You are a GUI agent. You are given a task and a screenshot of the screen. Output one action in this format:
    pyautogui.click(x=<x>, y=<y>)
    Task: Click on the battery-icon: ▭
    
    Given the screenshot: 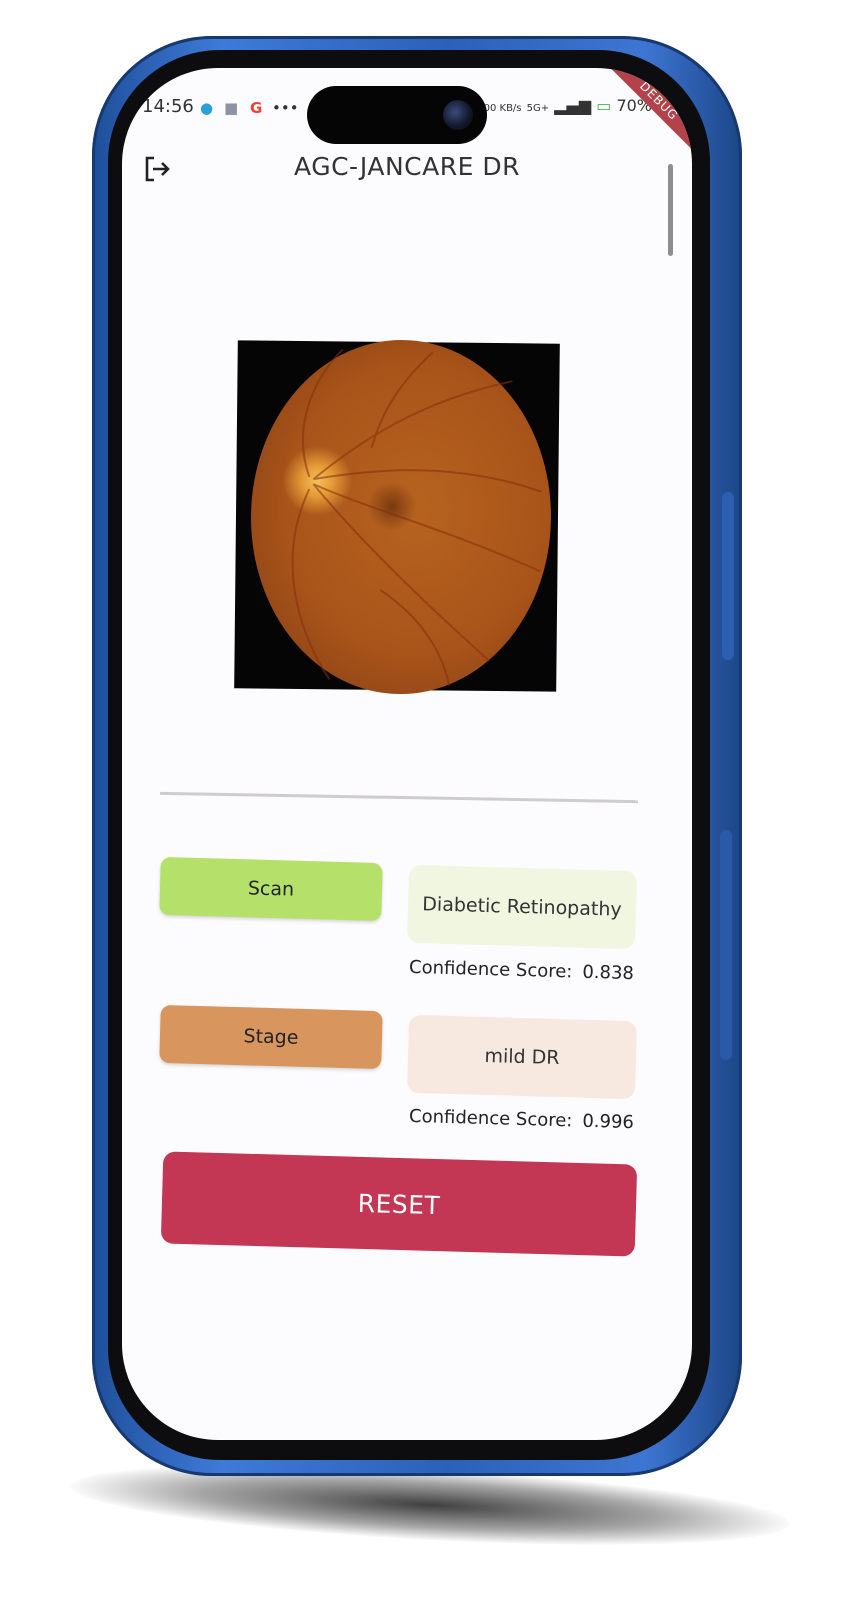 What is the action you would take?
    pyautogui.click(x=604, y=105)
    